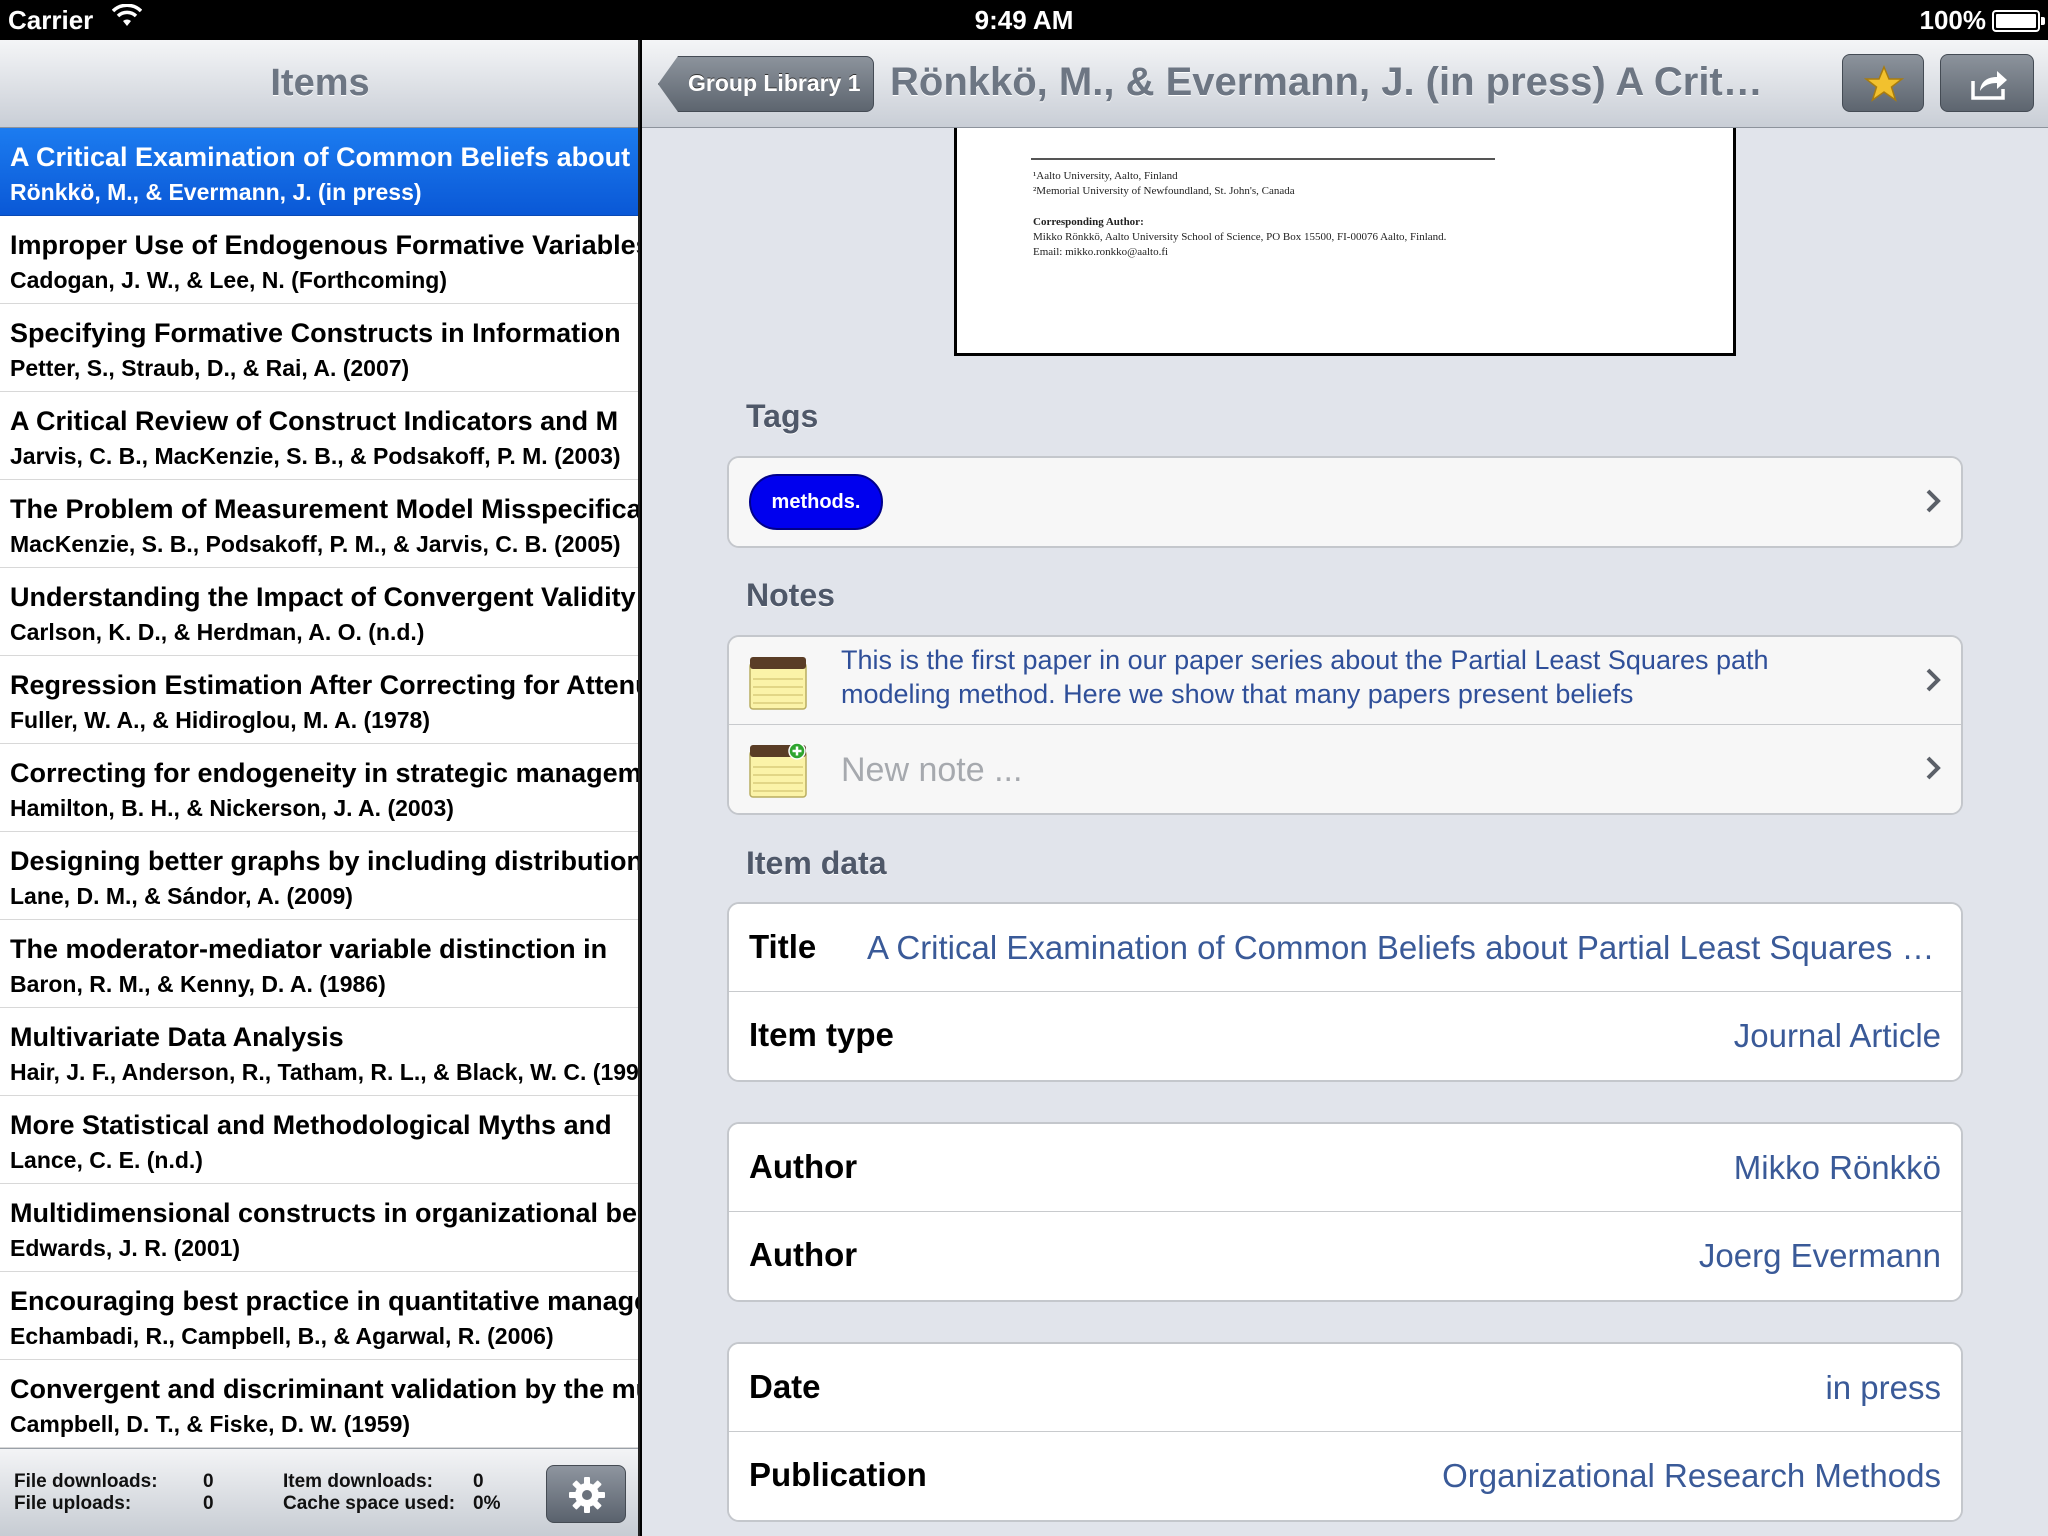 This screenshot has width=2048, height=1536. Describe the element at coordinates (1105, 176) in the screenshot. I see `preview-line: ¹Aalto University, Aalto, Finland` at that location.